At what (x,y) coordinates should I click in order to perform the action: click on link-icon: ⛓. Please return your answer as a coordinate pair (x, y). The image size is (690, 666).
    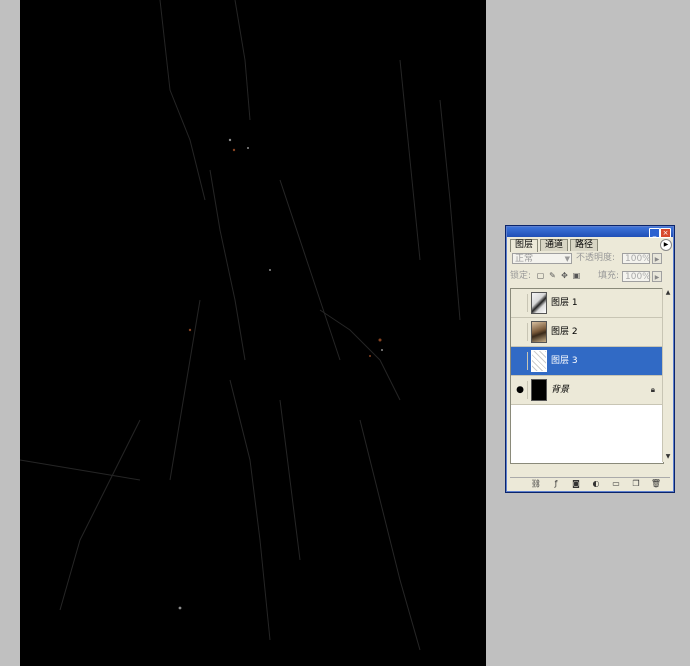
    Looking at the image, I should click on (536, 484).